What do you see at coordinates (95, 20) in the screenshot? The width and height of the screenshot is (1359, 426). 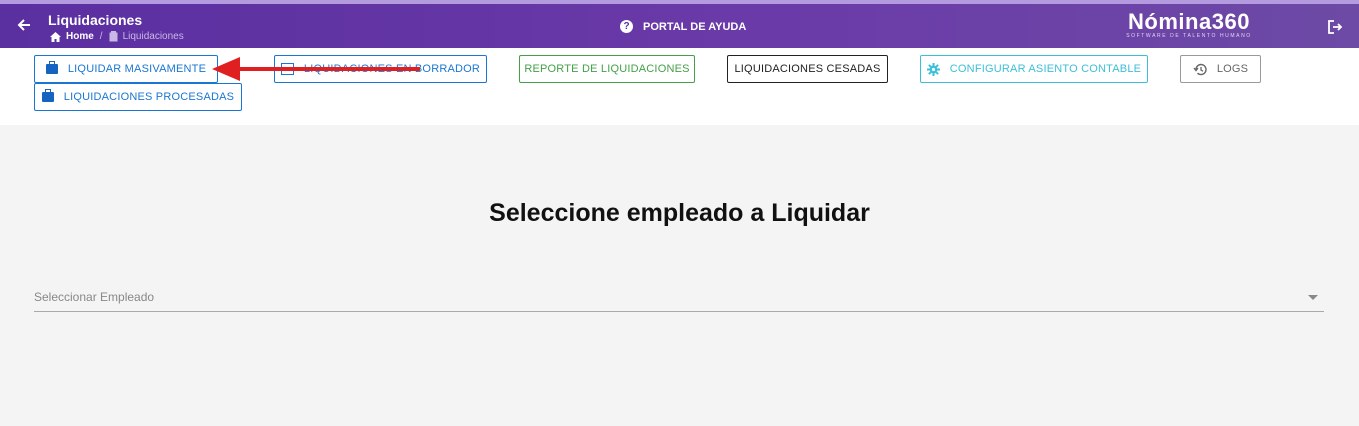 I see `page-title: Liquidaciones` at bounding box center [95, 20].